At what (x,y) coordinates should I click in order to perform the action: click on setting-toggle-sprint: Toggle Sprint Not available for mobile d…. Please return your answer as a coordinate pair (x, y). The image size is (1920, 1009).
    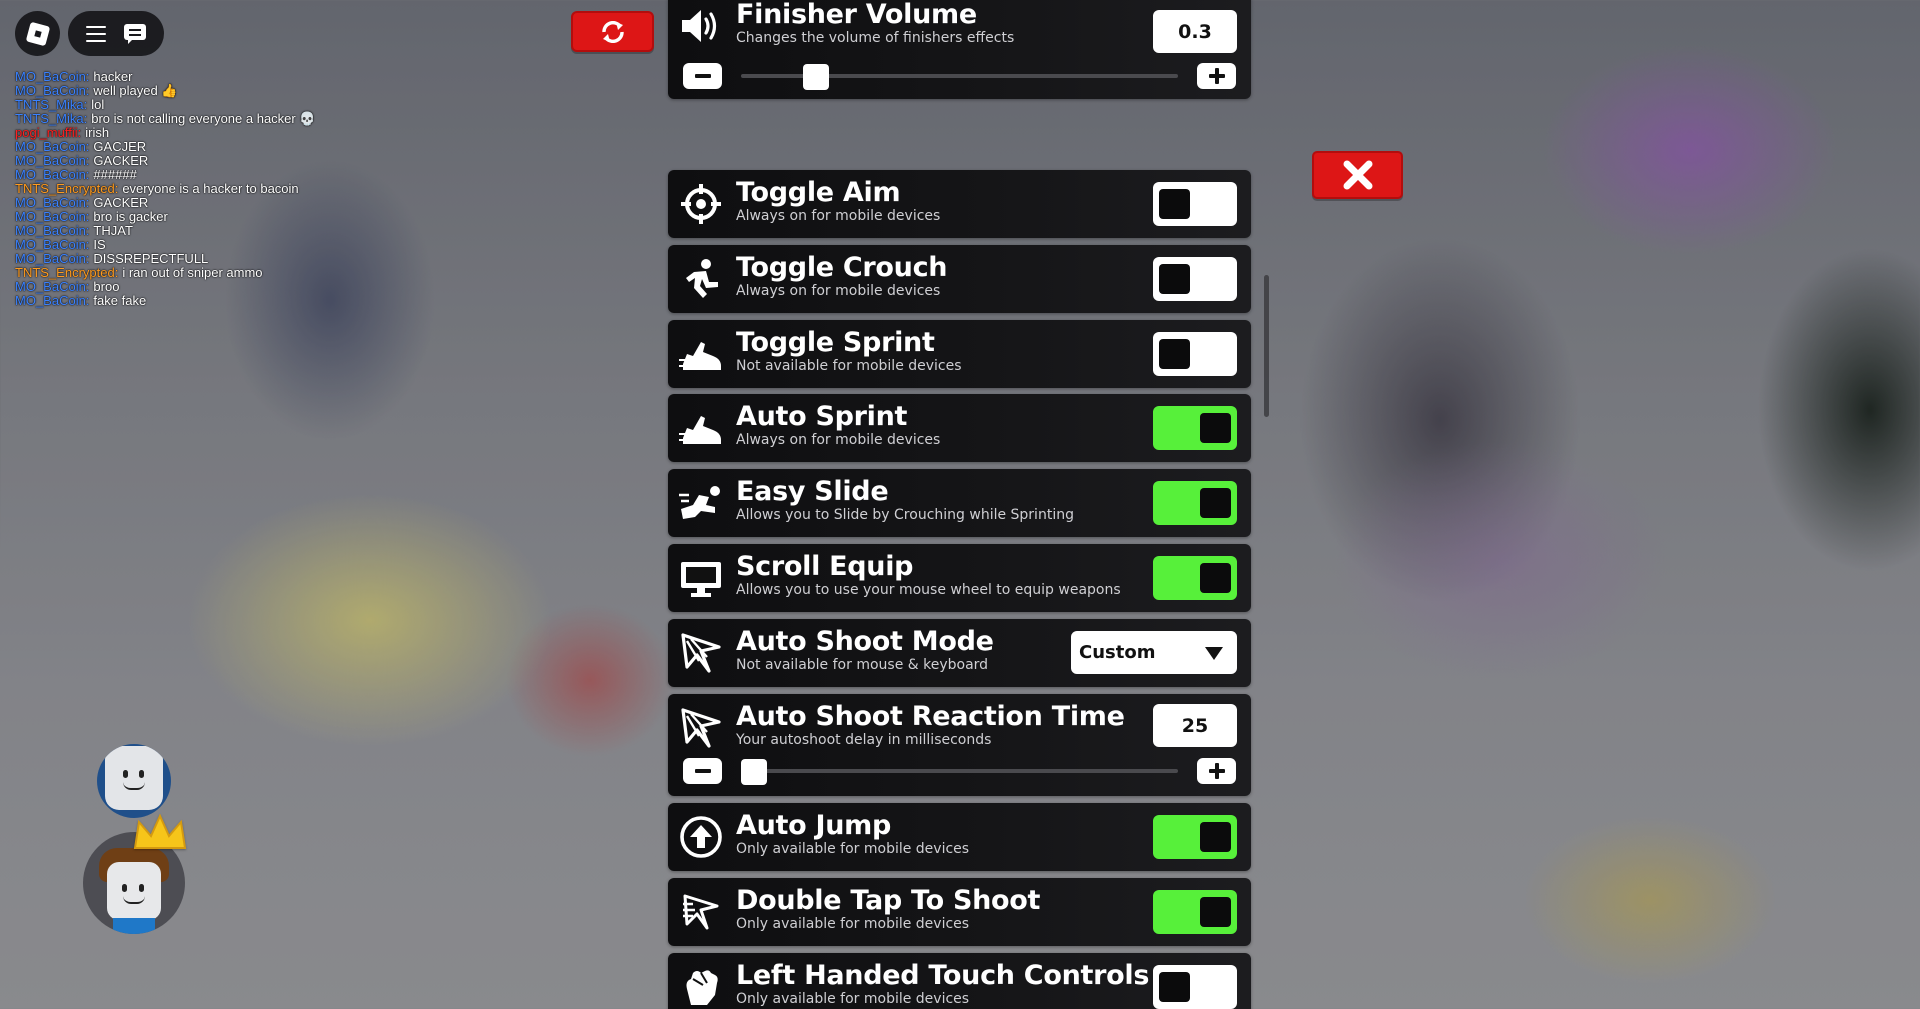
    Looking at the image, I should click on (959, 354).